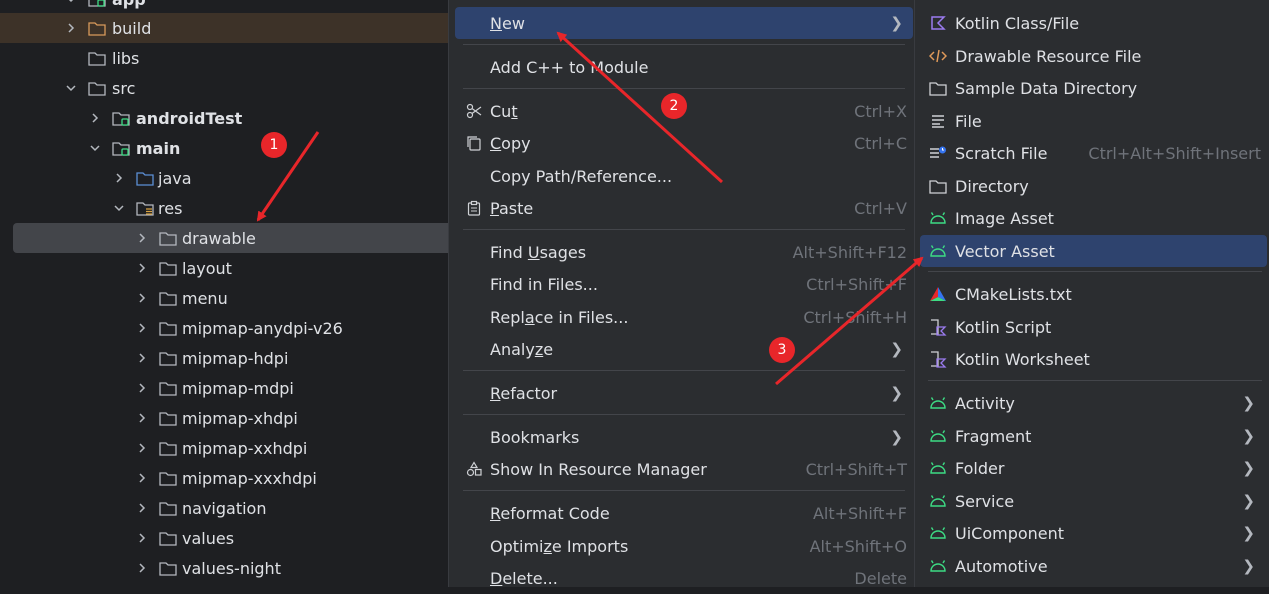 The height and width of the screenshot is (594, 1269). I want to click on submenu-item-label: Drawable Resource File, so click(1048, 56).